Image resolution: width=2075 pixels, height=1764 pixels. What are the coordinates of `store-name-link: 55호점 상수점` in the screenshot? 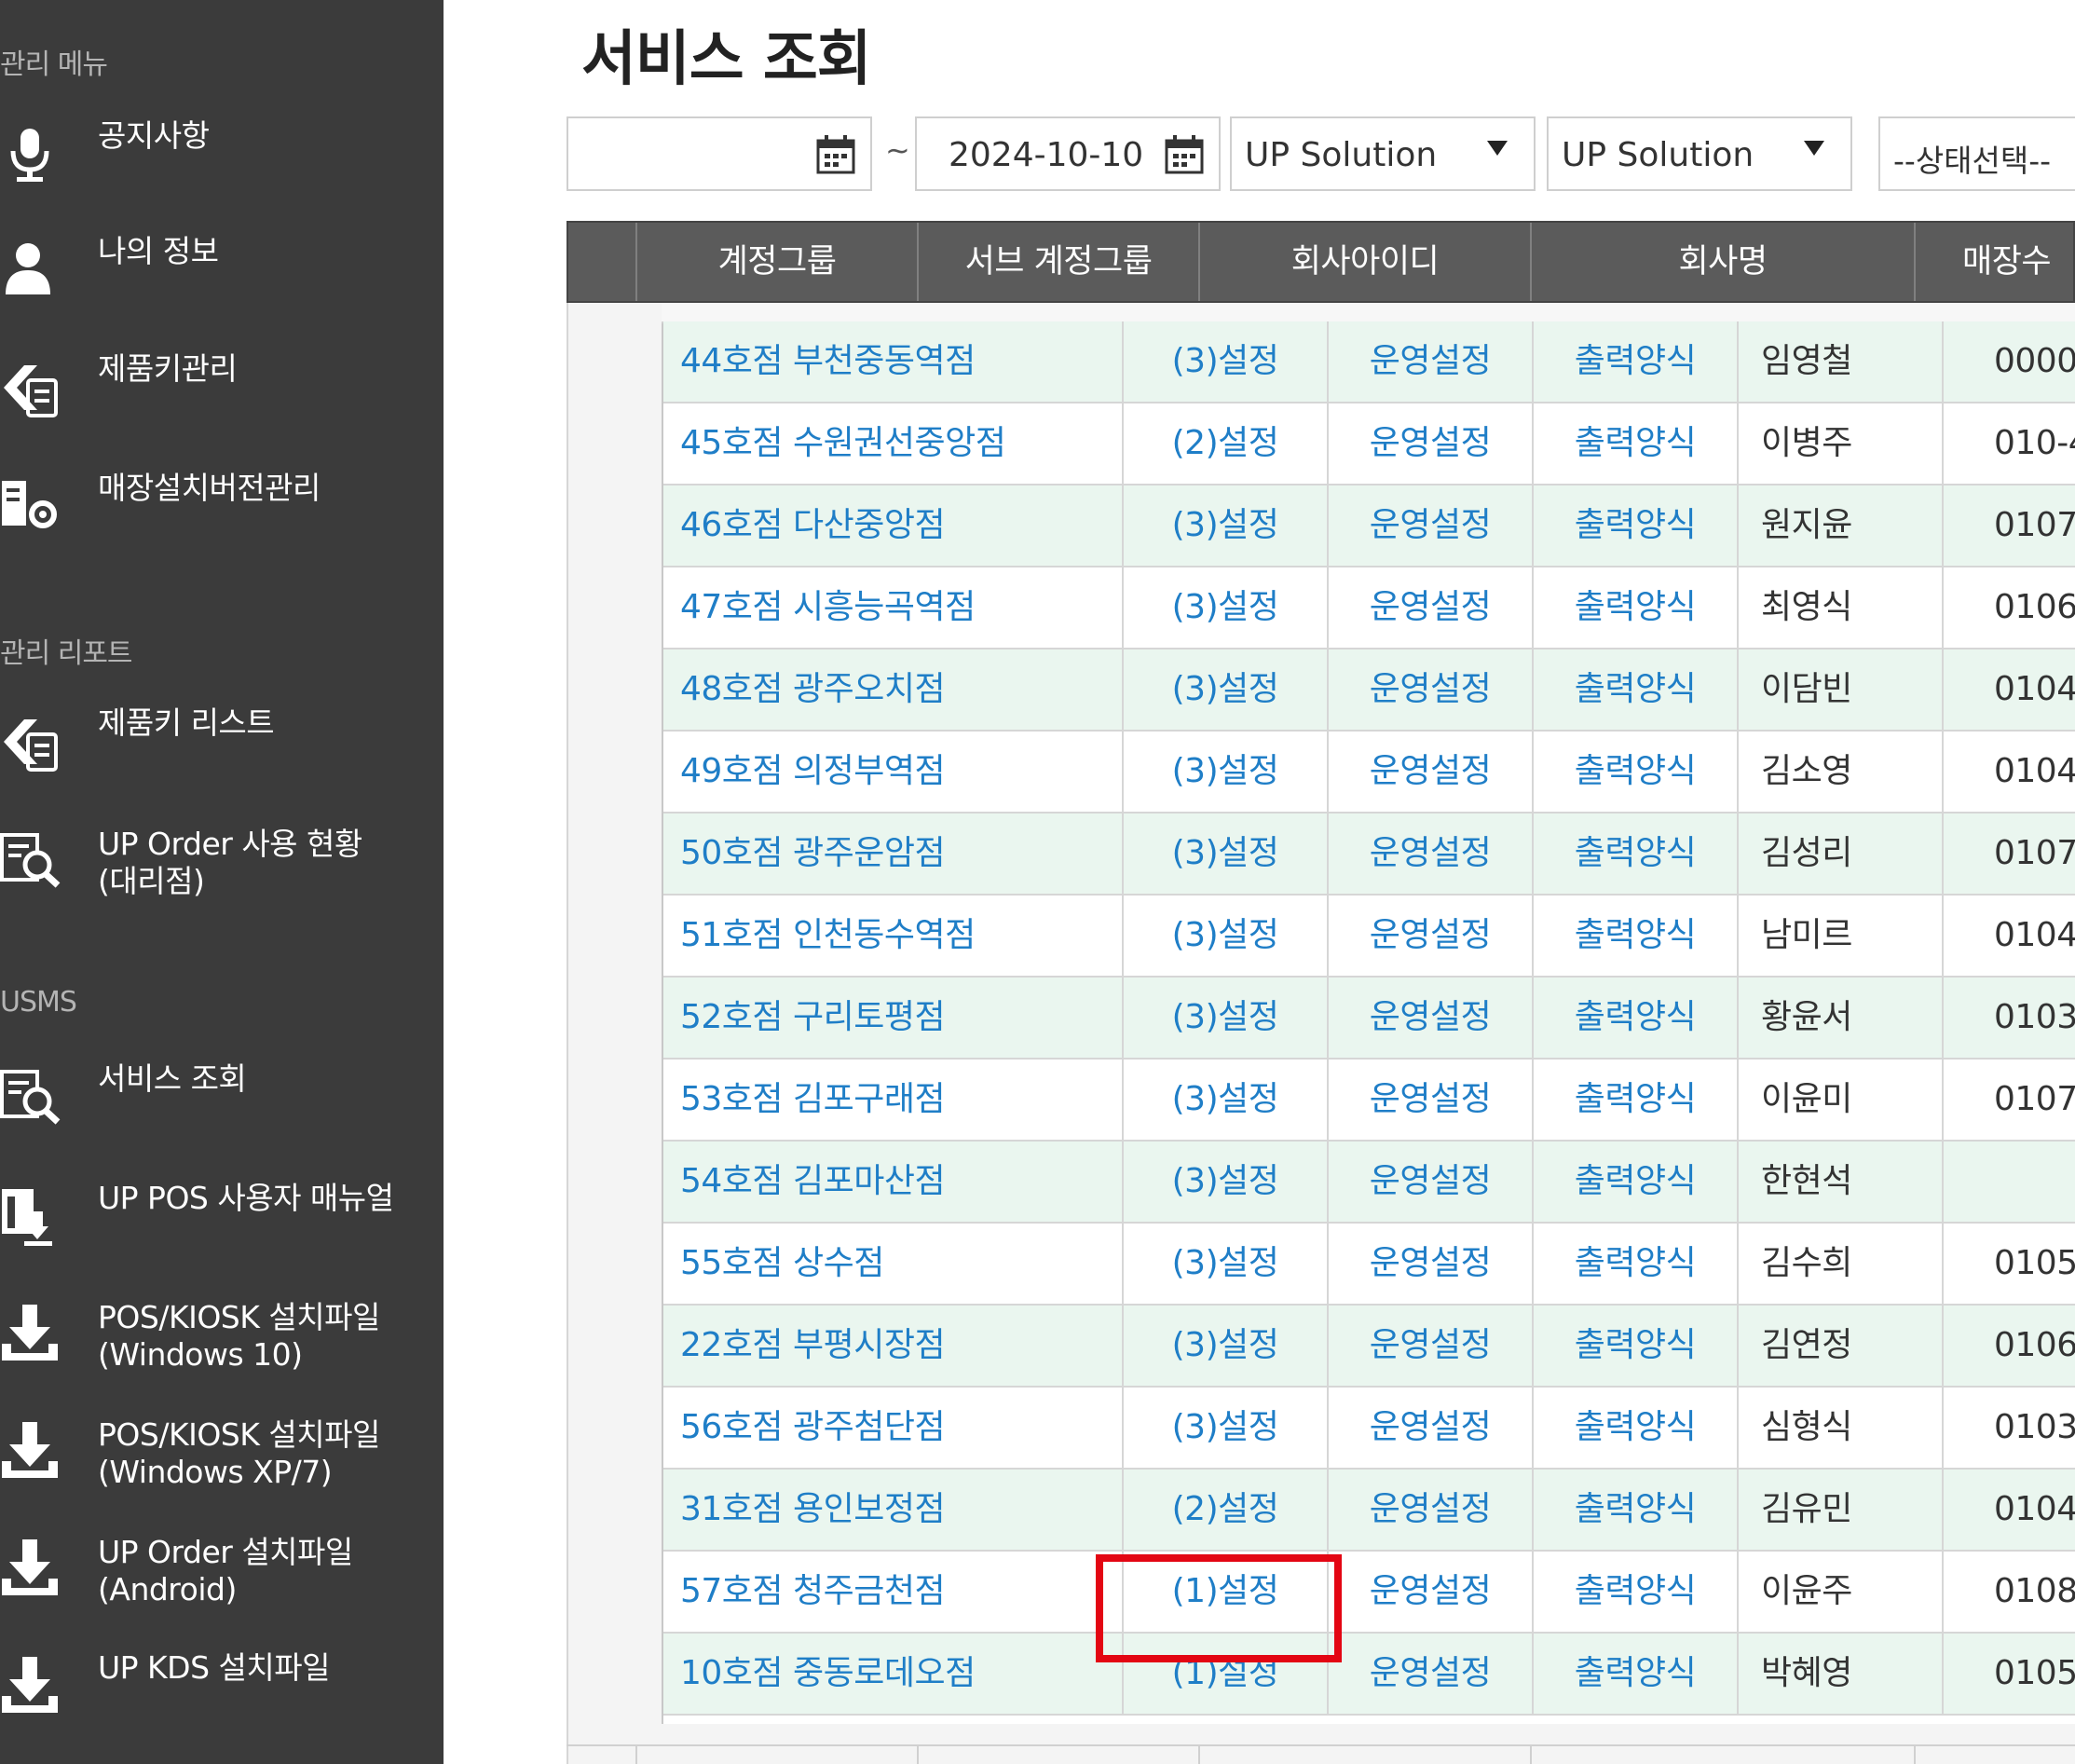 It's located at (892, 1264).